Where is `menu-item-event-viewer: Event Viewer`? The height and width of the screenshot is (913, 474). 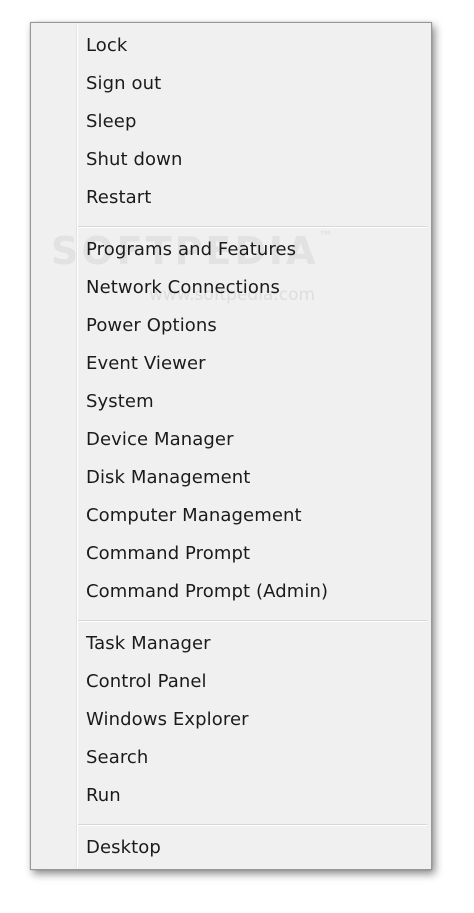 menu-item-event-viewer: Event Viewer is located at coordinates (146, 364).